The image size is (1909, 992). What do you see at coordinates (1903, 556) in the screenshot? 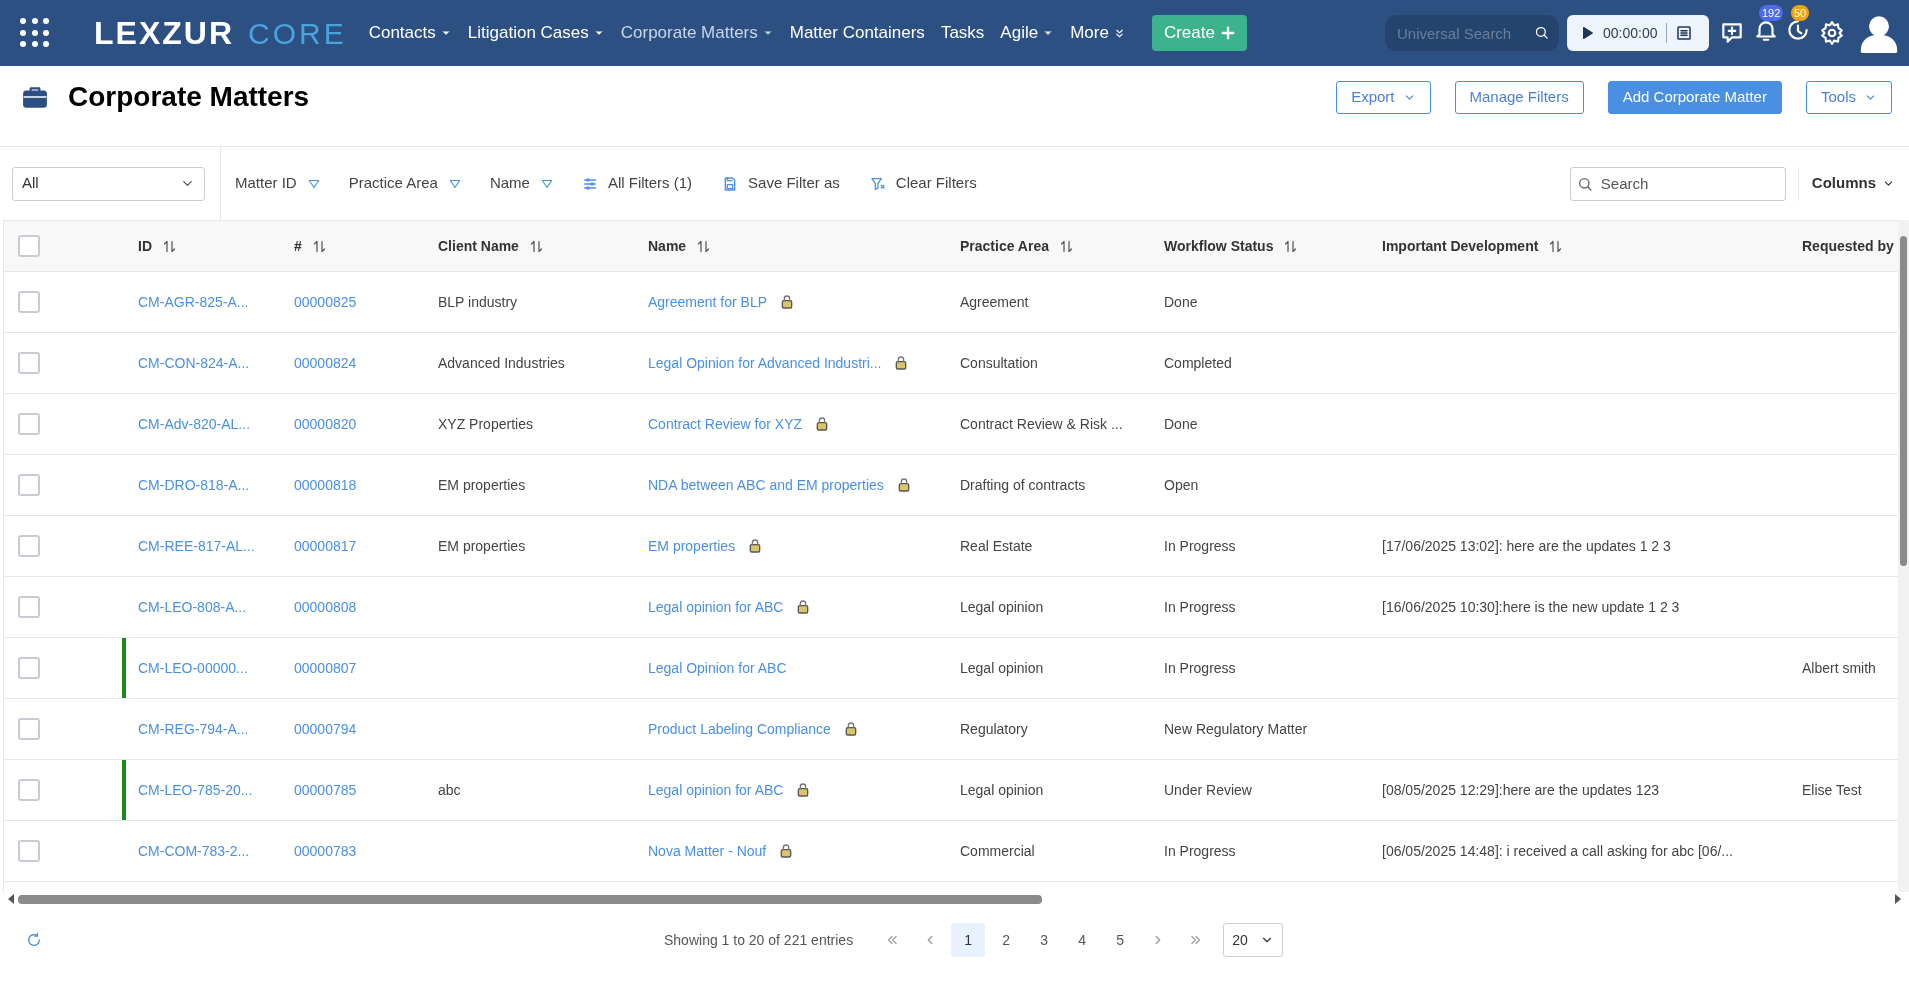
I see `vertical-scrollbar` at bounding box center [1903, 556].